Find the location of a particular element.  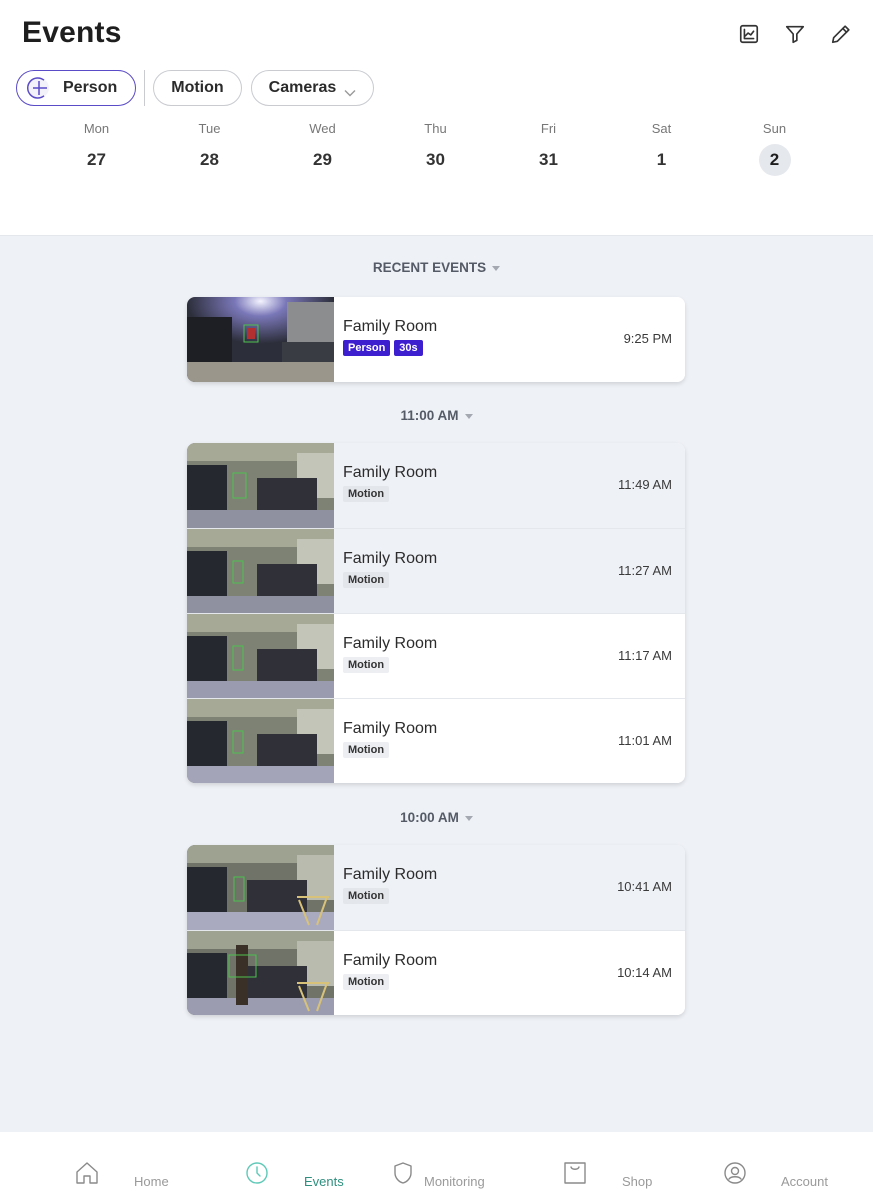

day-of-week: Thu is located at coordinates (435, 128).